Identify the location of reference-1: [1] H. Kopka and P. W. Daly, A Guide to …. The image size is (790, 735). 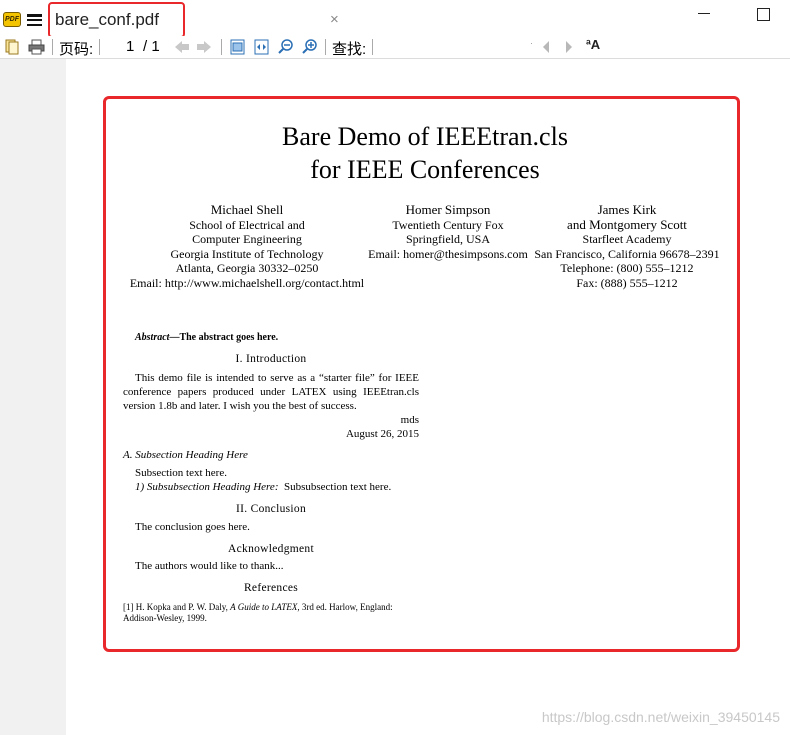
(258, 612).